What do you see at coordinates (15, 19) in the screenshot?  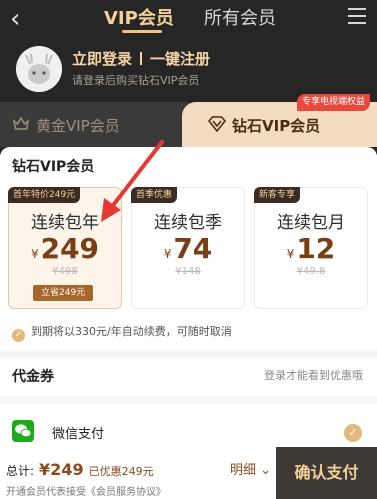 I see `back-icon: ‹` at bounding box center [15, 19].